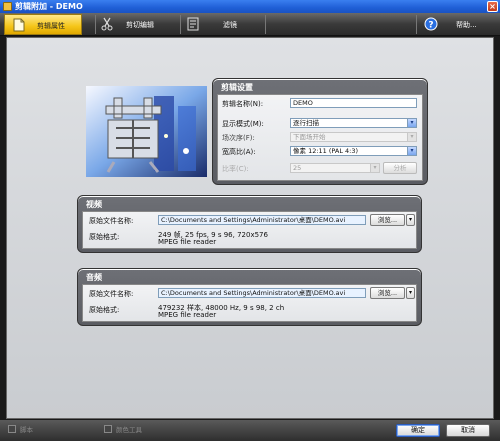 This screenshot has height=441, width=500. I want to click on ratio-label: 比率(C):, so click(235, 169).